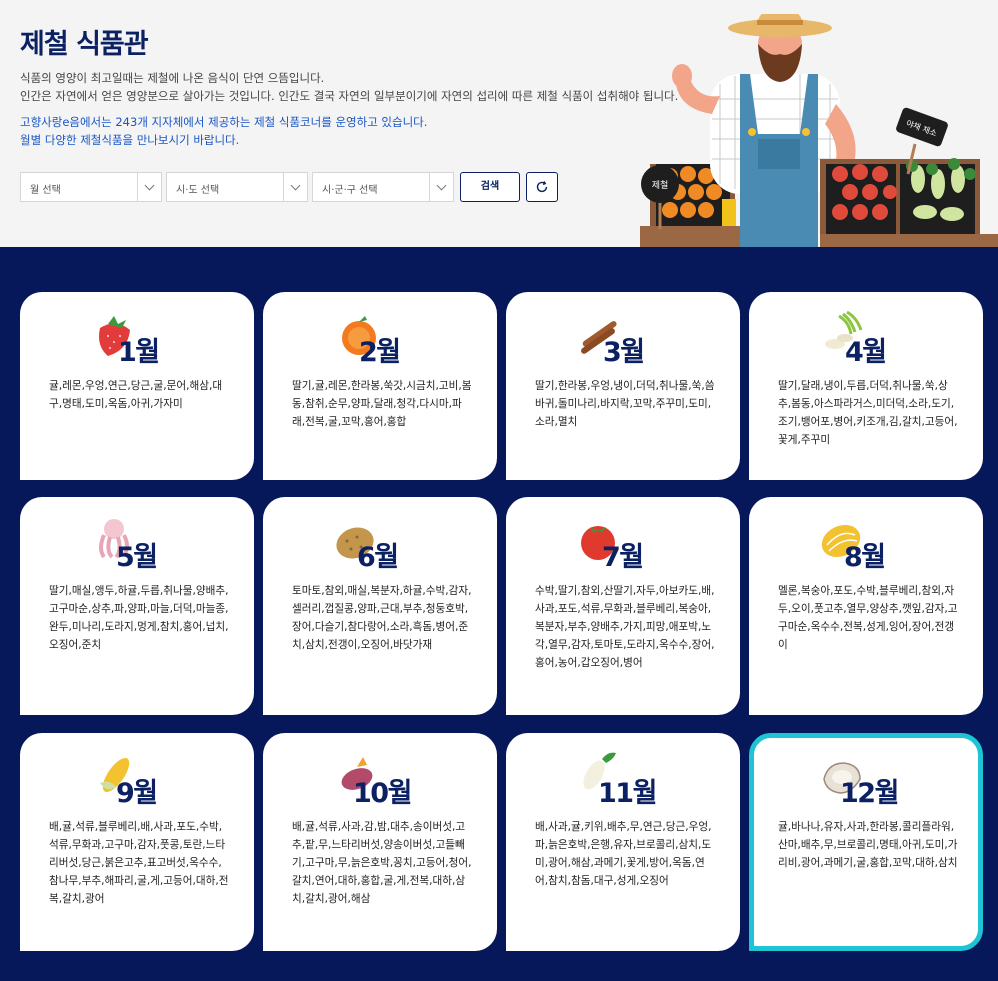 The height and width of the screenshot is (981, 998). I want to click on month-label: 3월, so click(624, 352).